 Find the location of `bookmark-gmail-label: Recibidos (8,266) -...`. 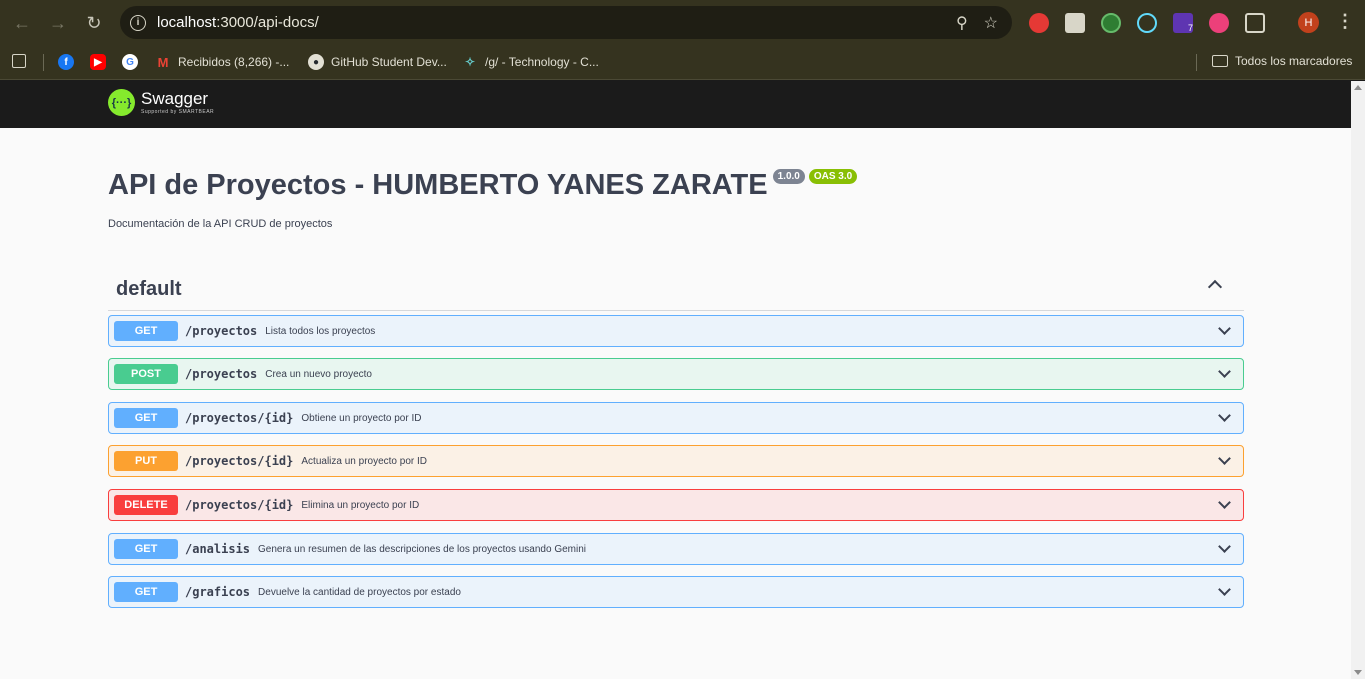

bookmark-gmail-label: Recibidos (8,266) -... is located at coordinates (234, 62).